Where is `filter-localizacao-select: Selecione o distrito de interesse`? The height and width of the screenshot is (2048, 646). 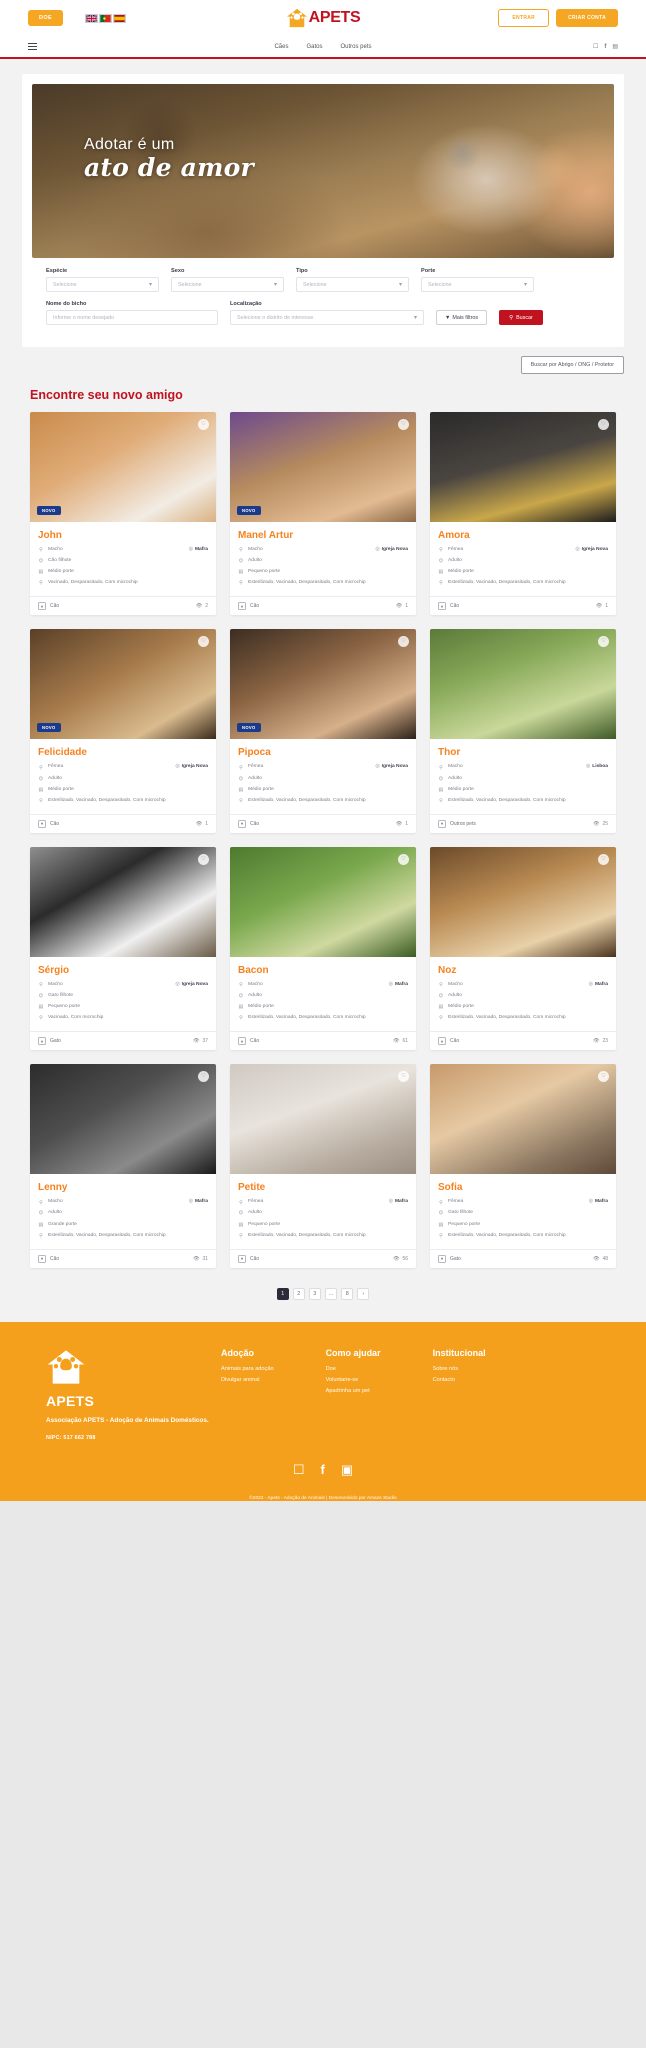 filter-localizacao-select: Selecione o distrito de interesse is located at coordinates (327, 317).